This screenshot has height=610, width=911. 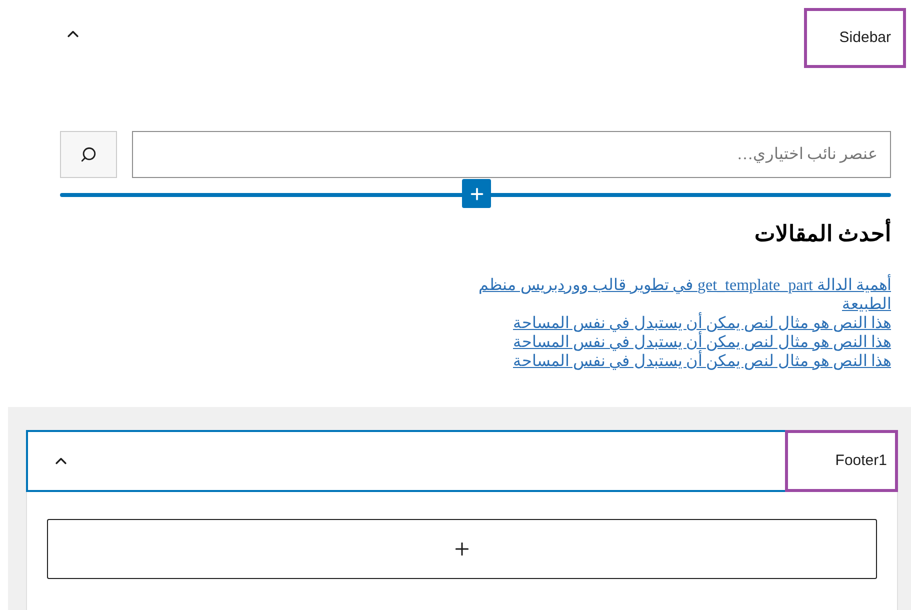 I want to click on area-title: Footer1, so click(x=841, y=461).